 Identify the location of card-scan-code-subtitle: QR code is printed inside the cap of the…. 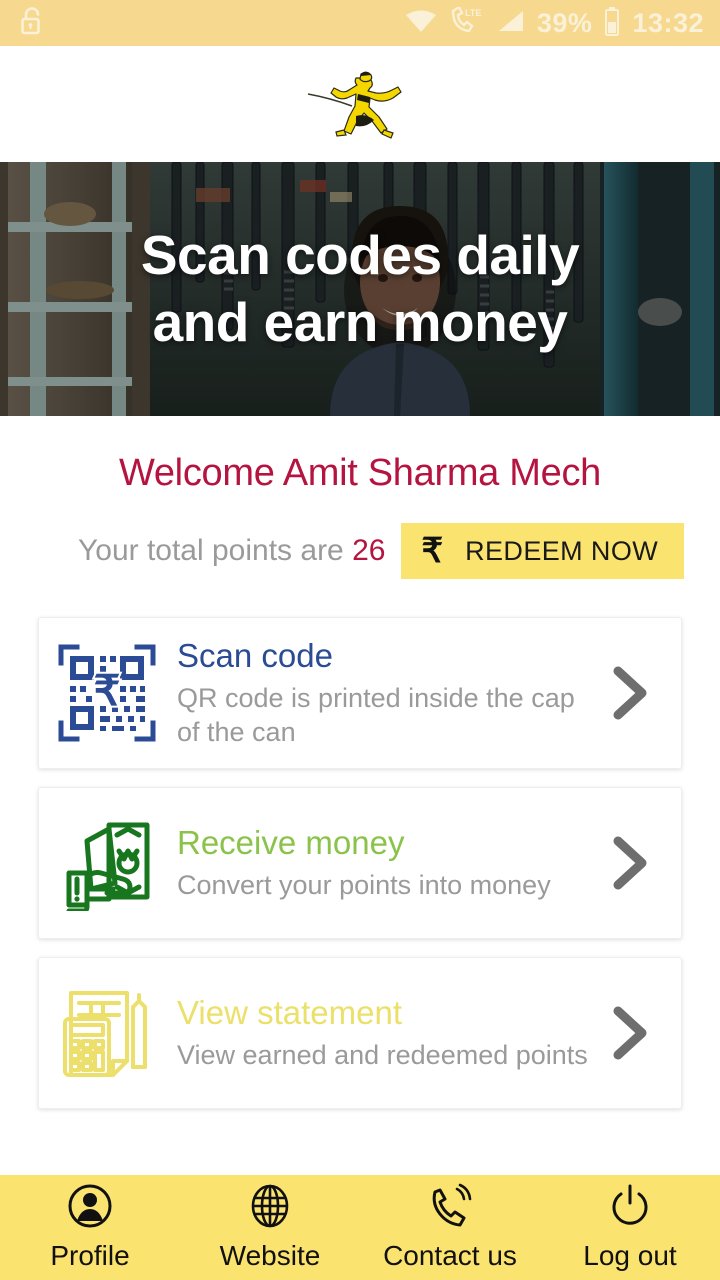
(376, 715).